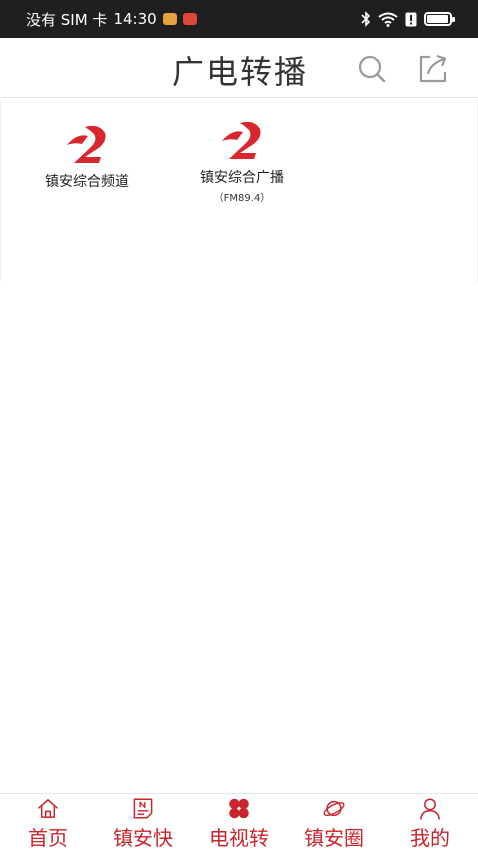 This screenshot has height=850, width=478. I want to click on home-icon, so click(48, 808).